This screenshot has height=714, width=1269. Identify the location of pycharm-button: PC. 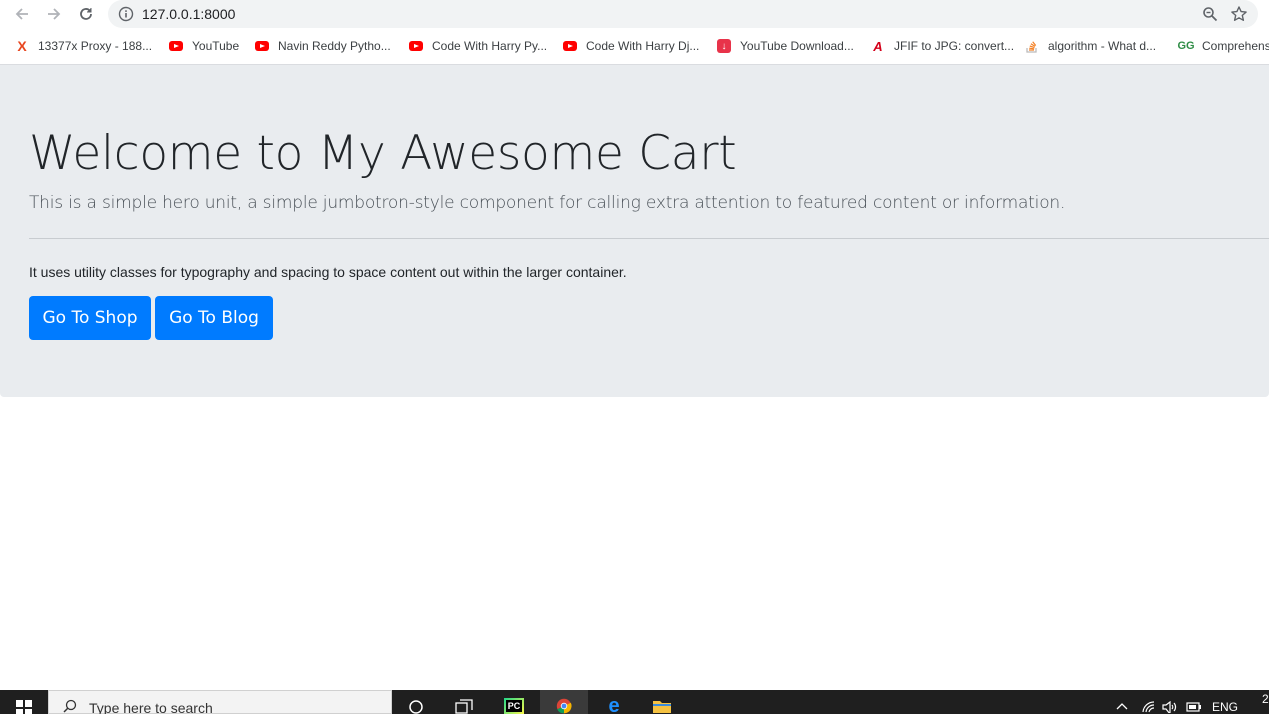
(514, 702).